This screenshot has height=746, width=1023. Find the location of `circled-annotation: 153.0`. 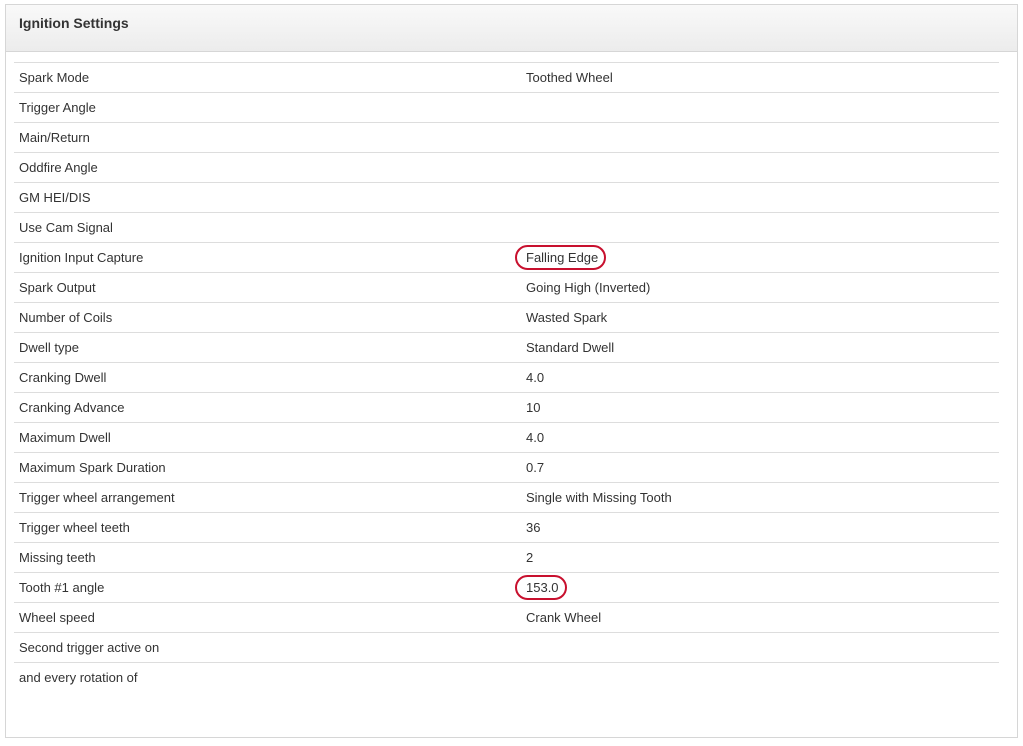

circled-annotation: 153.0 is located at coordinates (541, 587).